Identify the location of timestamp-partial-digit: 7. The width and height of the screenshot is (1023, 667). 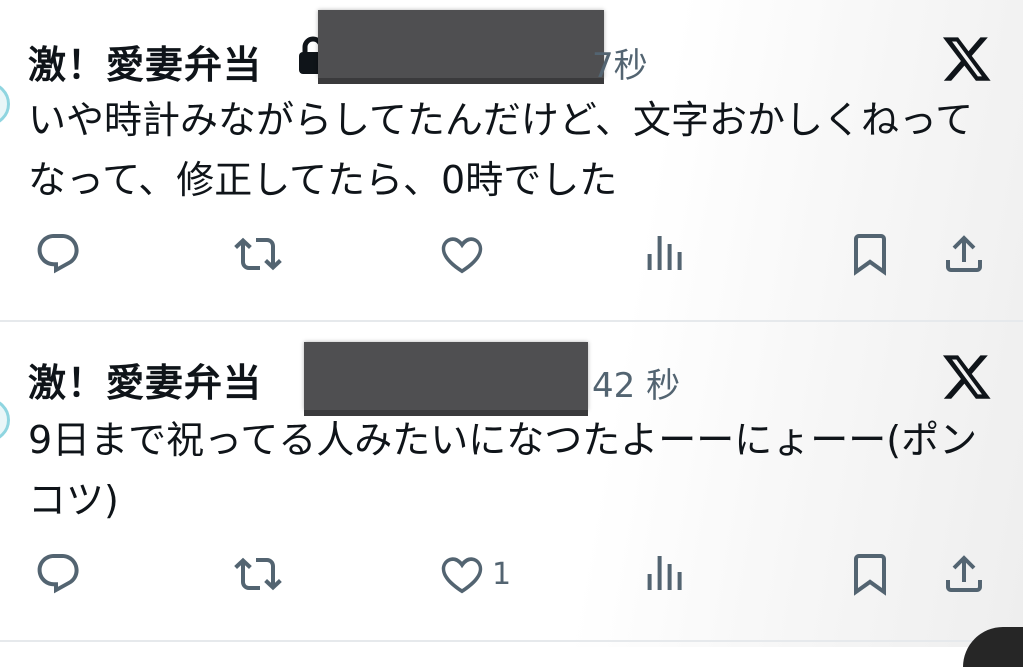
(603, 66).